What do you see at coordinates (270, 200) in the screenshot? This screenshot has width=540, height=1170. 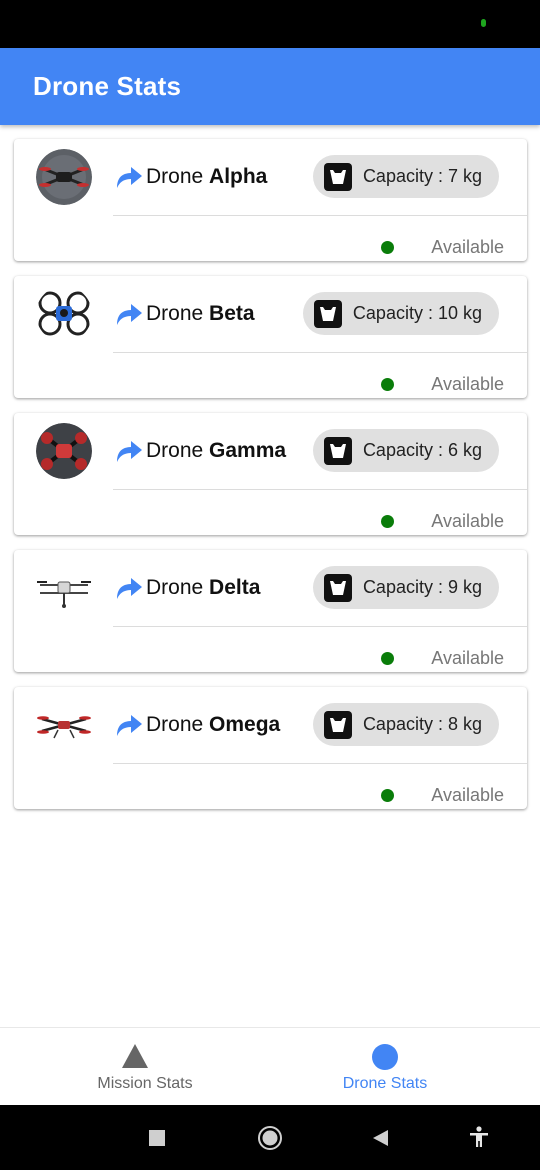 I see `drone-card: Drone Alpha Capacity : 7 kg Available` at bounding box center [270, 200].